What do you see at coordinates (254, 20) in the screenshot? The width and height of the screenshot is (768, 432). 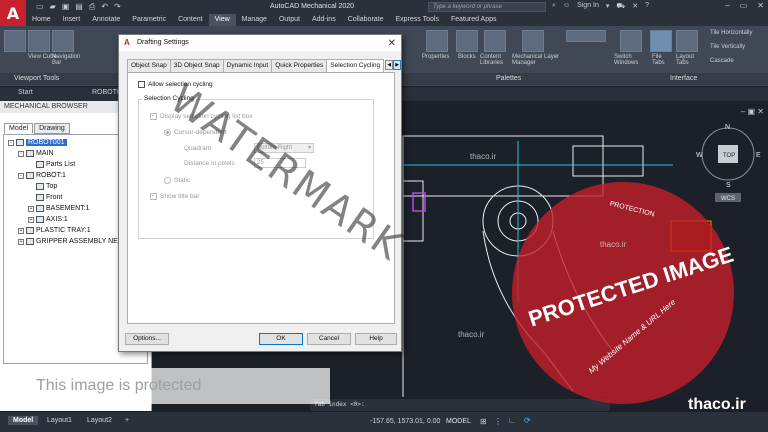 I see `tab-manage: Manage` at bounding box center [254, 20].